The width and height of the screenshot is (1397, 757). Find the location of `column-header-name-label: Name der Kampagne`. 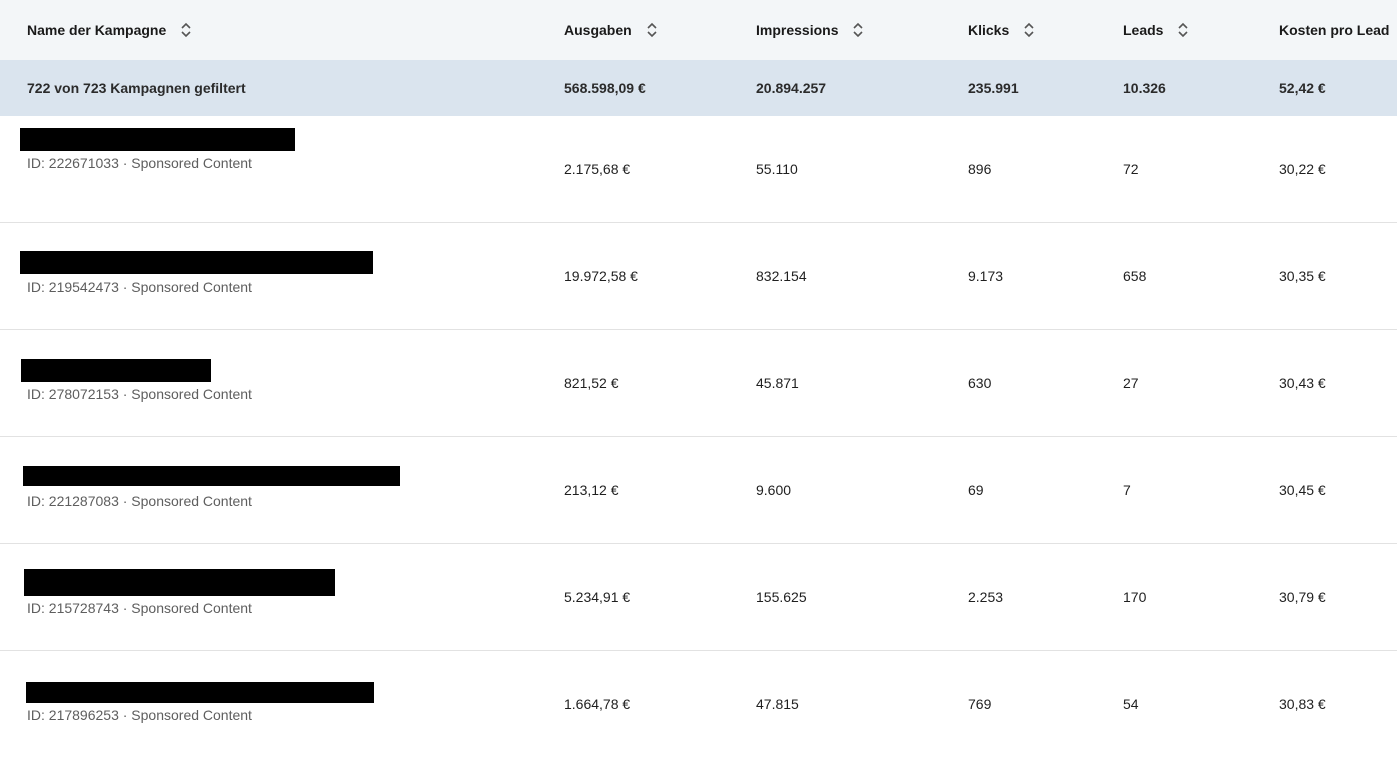

column-header-name-label: Name der Kampagne is located at coordinates (97, 30).